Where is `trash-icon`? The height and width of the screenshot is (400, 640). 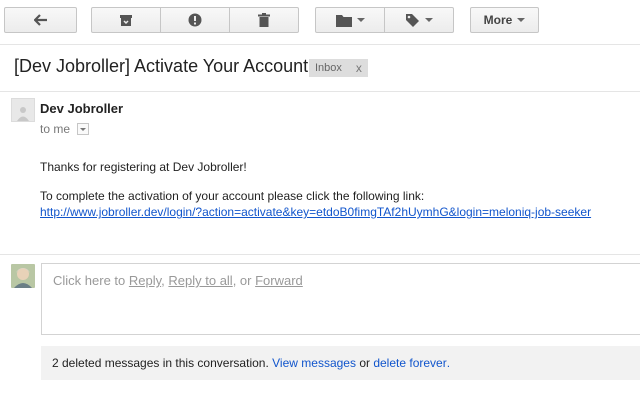 trash-icon is located at coordinates (264, 20).